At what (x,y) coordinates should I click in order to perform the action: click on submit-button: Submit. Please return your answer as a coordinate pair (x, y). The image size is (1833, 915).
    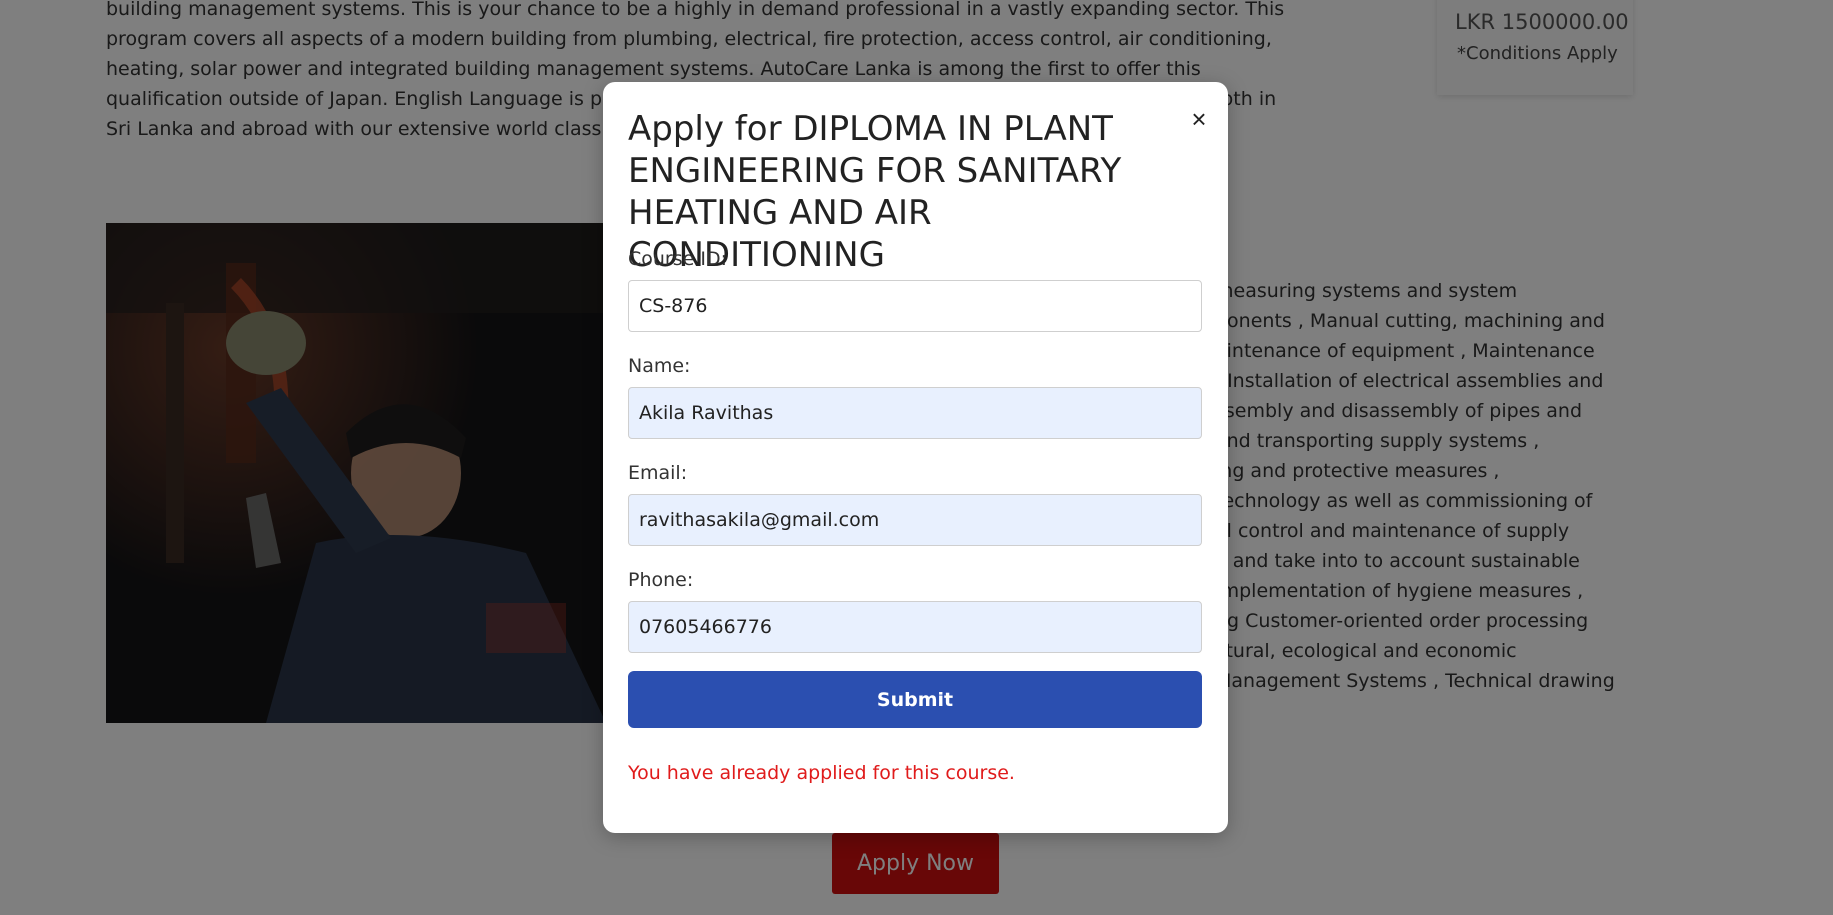
    Looking at the image, I should click on (915, 699).